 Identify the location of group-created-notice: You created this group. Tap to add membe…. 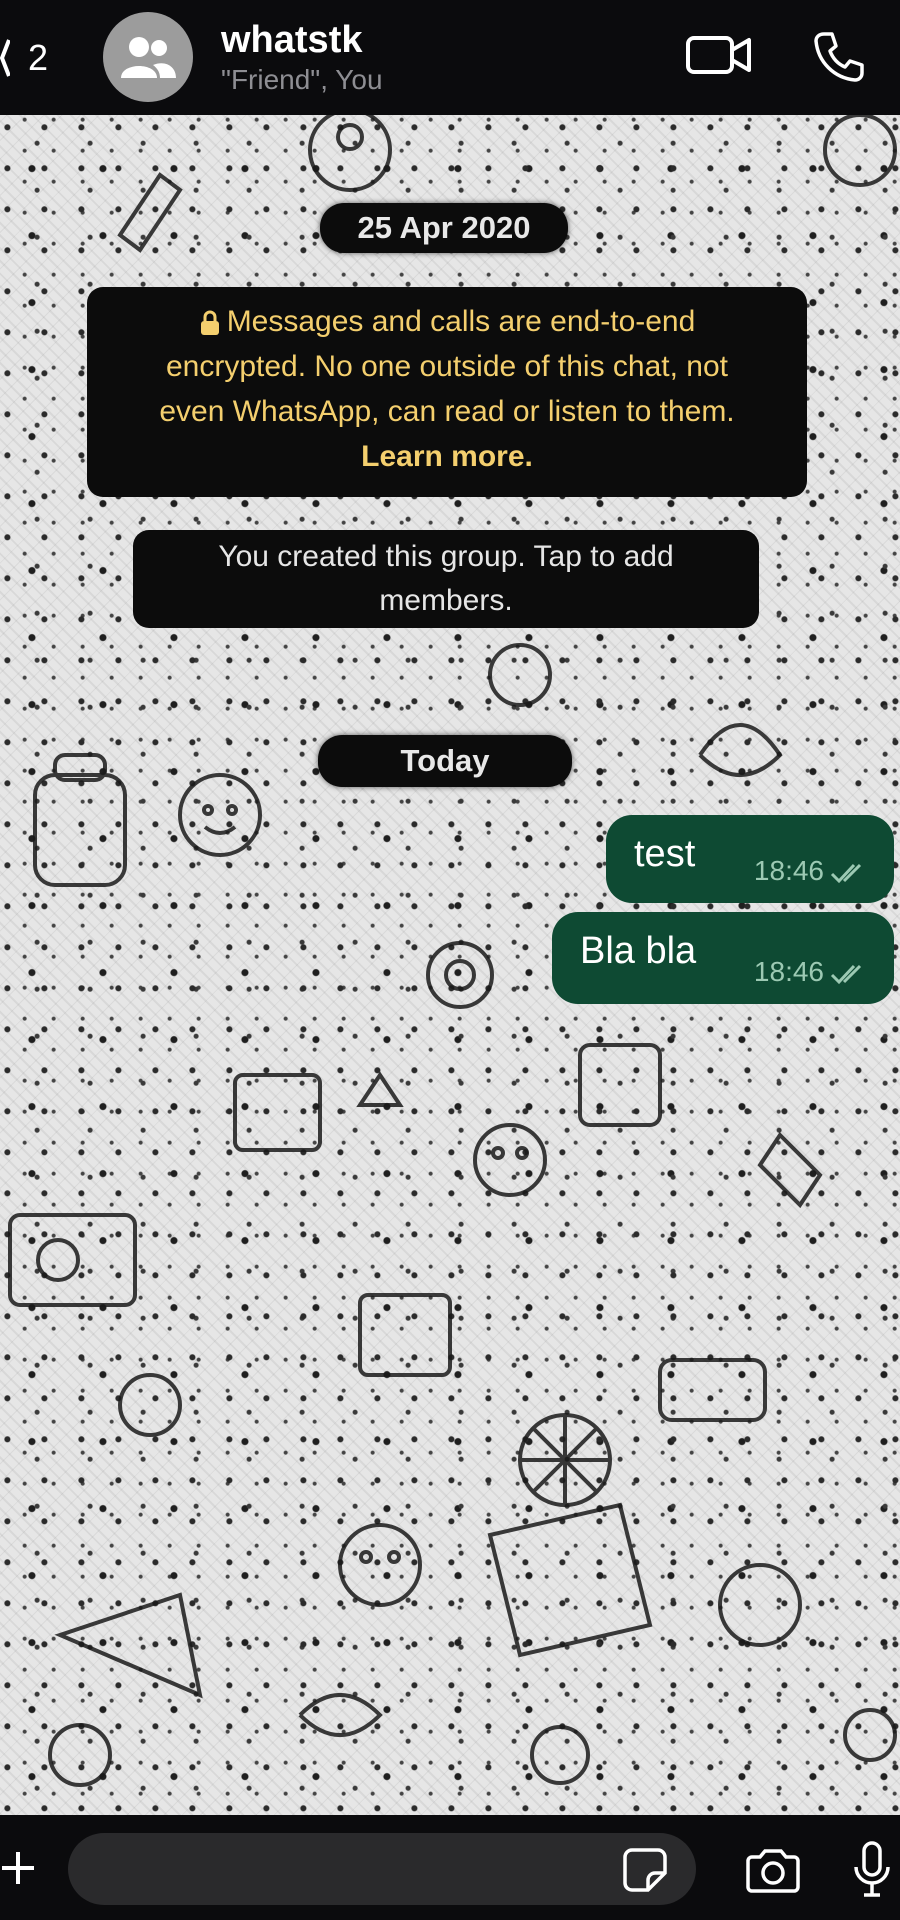
(446, 579).